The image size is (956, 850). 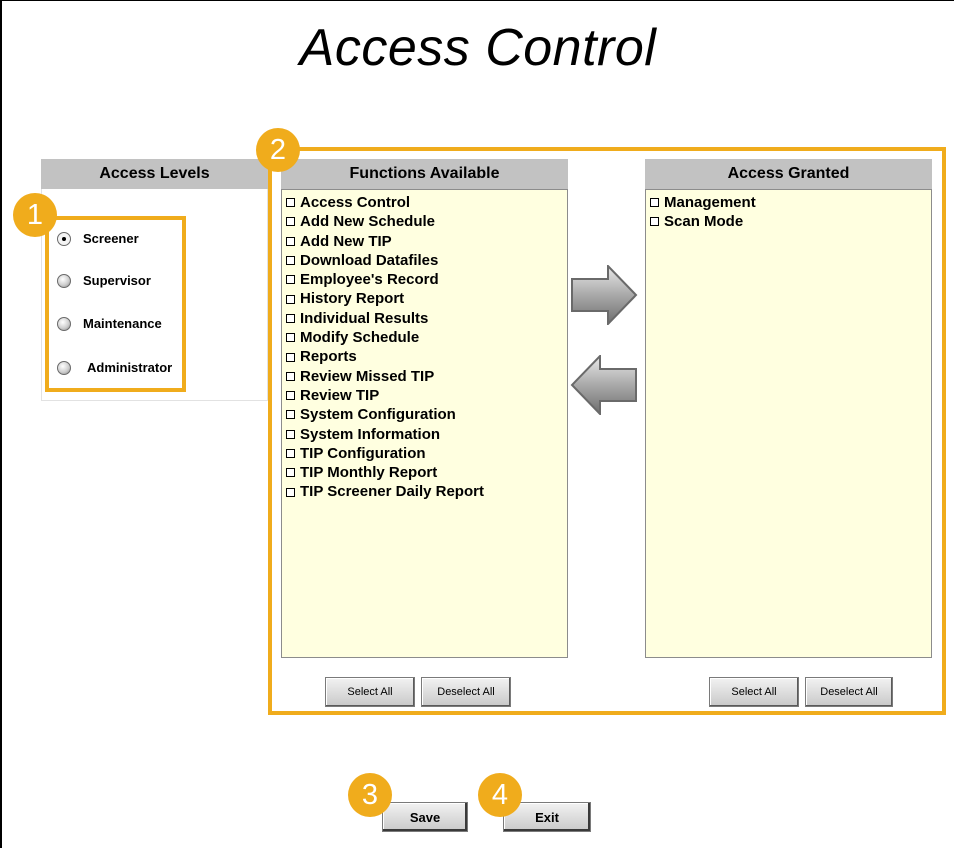 I want to click on list-item: Employee's Record, so click(x=424, y=279).